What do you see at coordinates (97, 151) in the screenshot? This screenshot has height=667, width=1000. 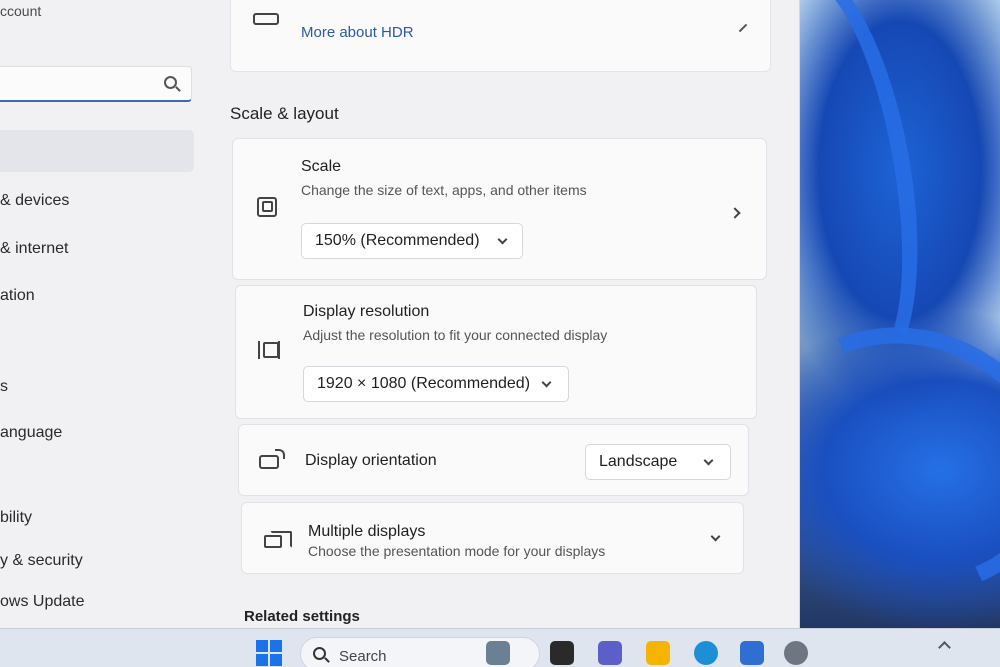 I see `sidebar-item-selected` at bounding box center [97, 151].